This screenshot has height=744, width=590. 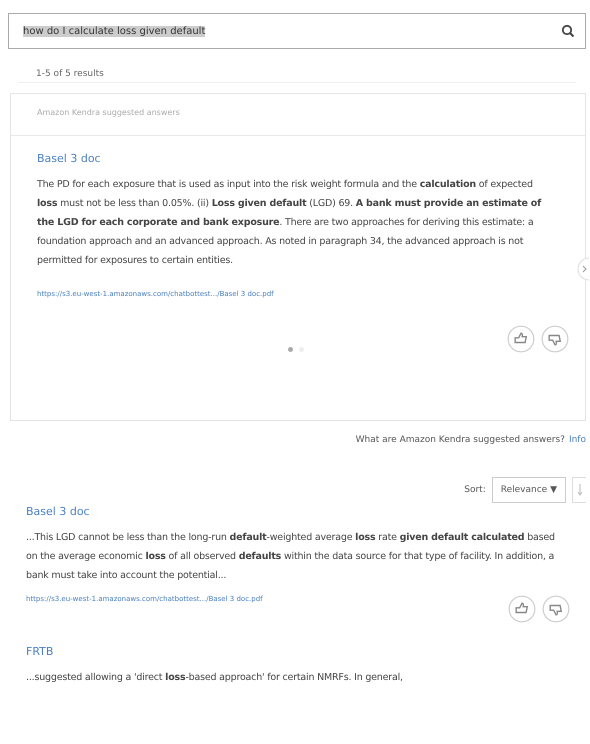 What do you see at coordinates (291, 651) in the screenshot?
I see `result-title-link: FRTB` at bounding box center [291, 651].